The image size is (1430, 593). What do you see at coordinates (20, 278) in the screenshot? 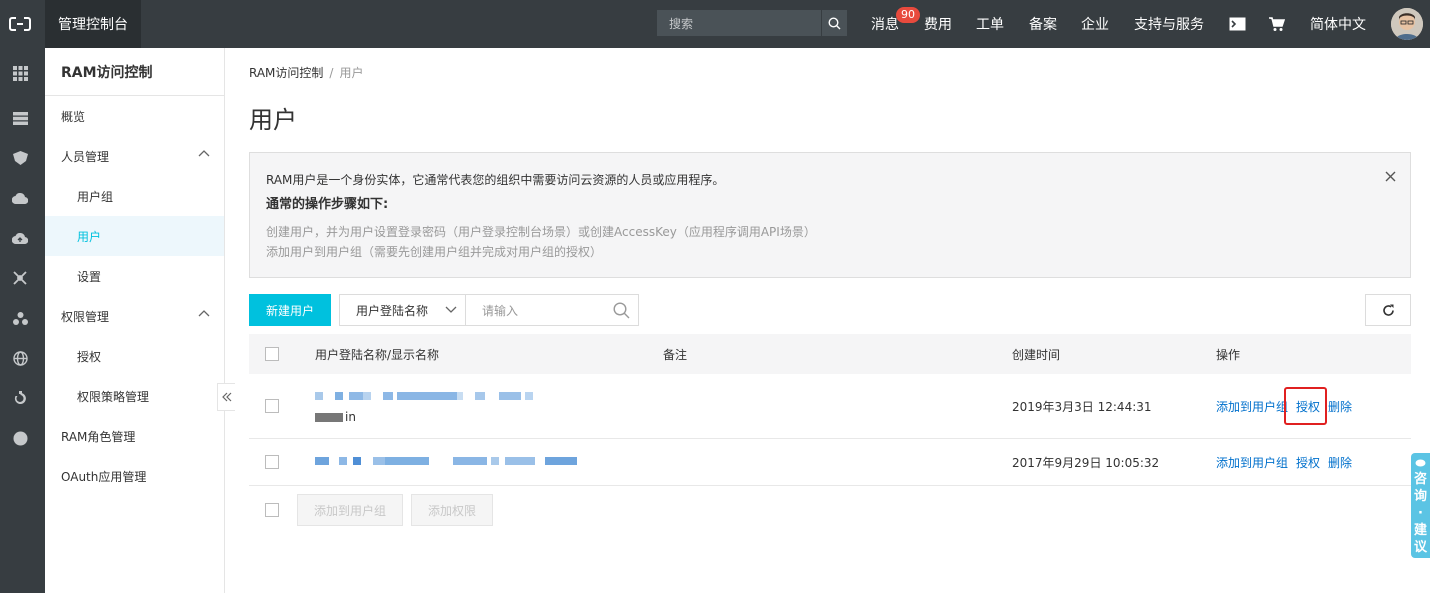
I see `network-icon` at bounding box center [20, 278].